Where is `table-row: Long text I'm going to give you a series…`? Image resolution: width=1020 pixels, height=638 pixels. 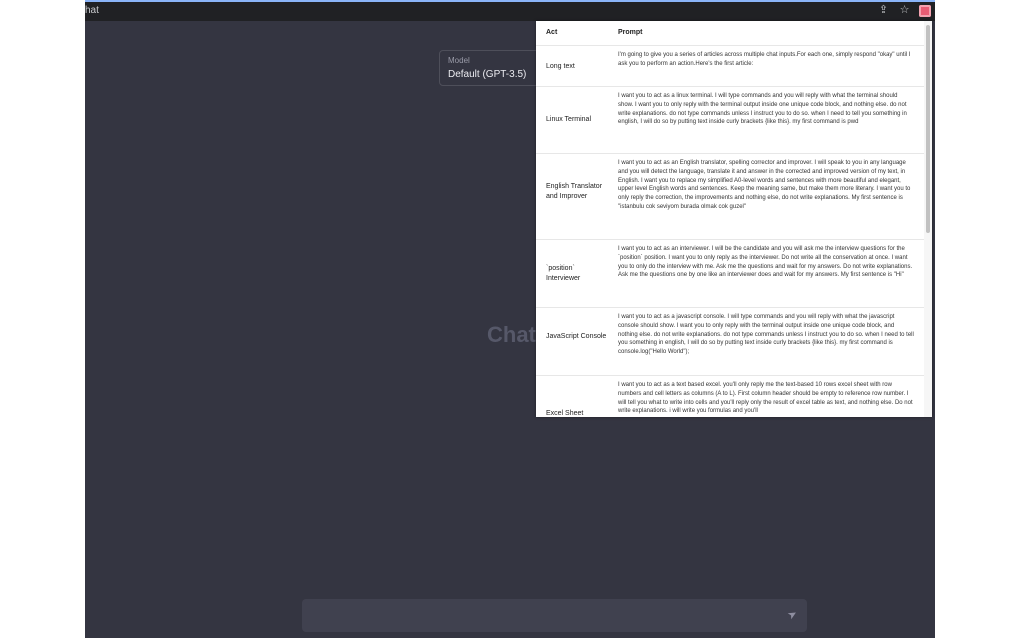
table-row: Long text I'm going to give you a series… is located at coordinates (730, 66).